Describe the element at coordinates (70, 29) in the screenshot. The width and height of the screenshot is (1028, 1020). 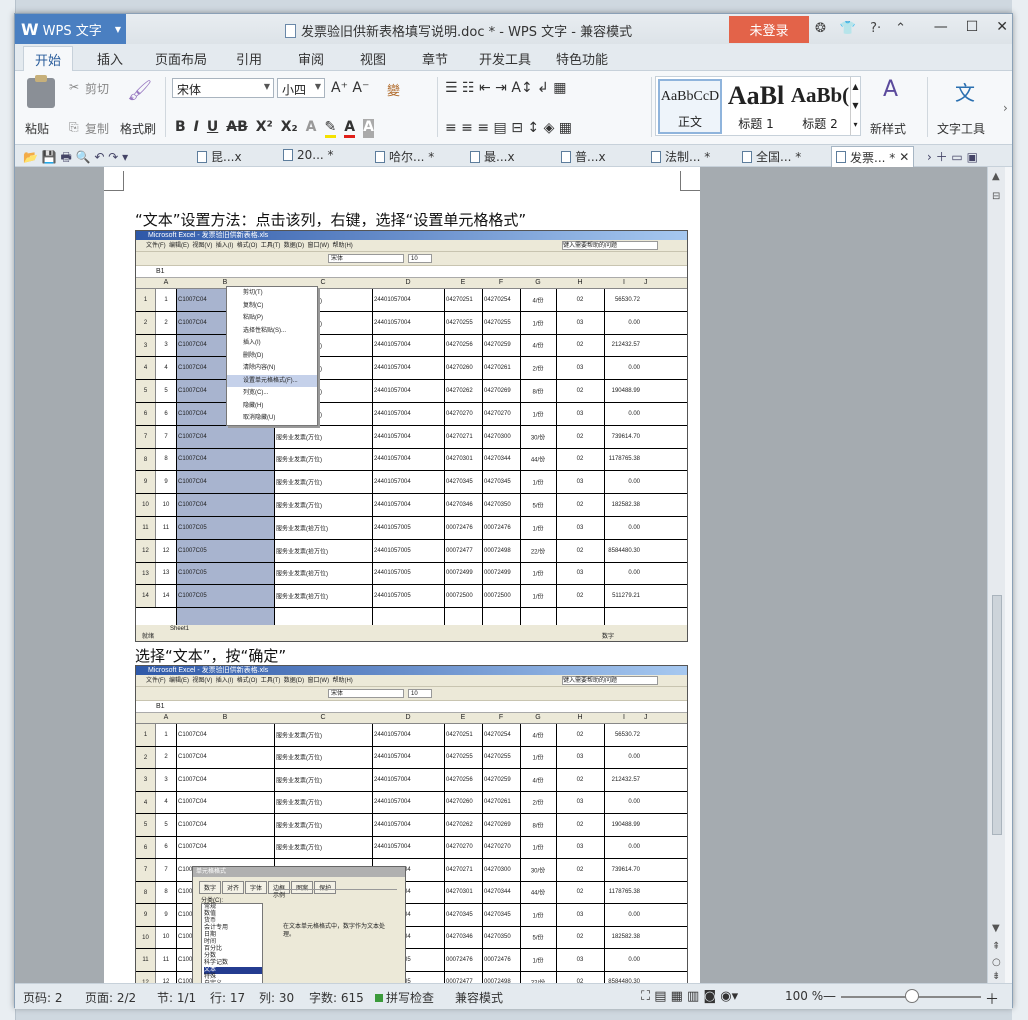
I see `app-menu-button: W WPS 文字 ▼` at that location.